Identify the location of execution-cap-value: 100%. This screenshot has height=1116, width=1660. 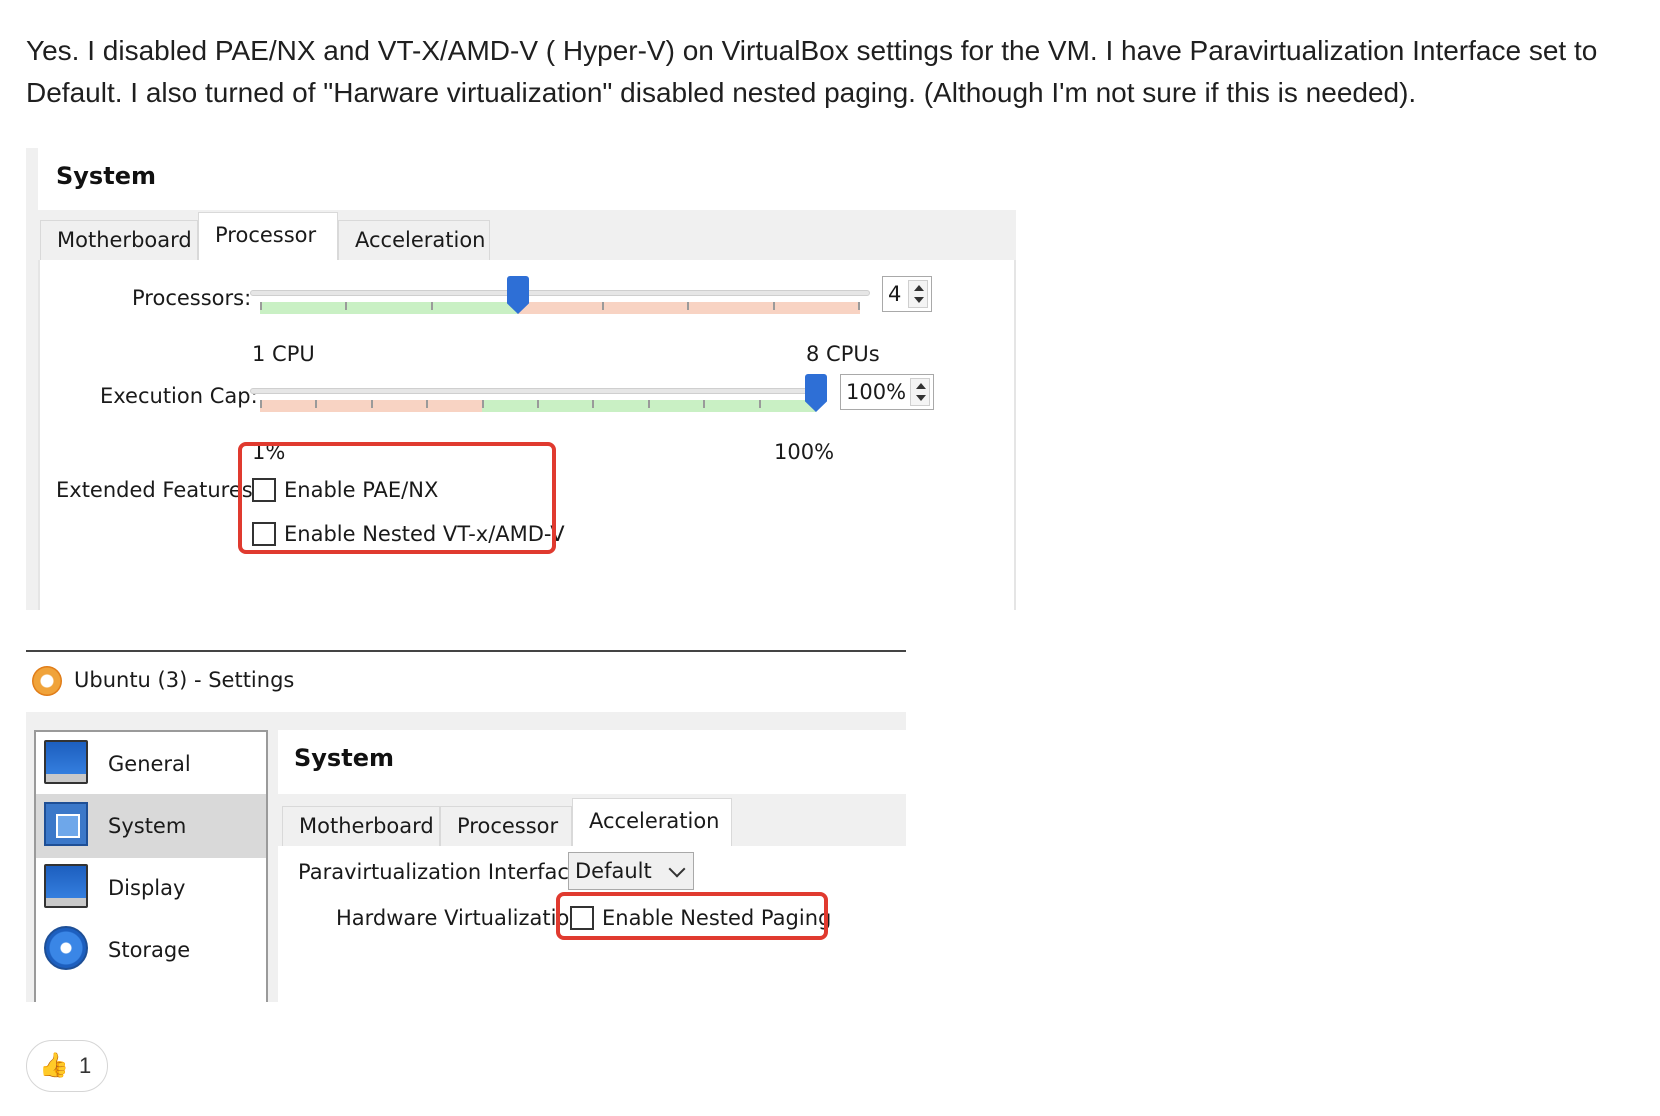
(876, 392).